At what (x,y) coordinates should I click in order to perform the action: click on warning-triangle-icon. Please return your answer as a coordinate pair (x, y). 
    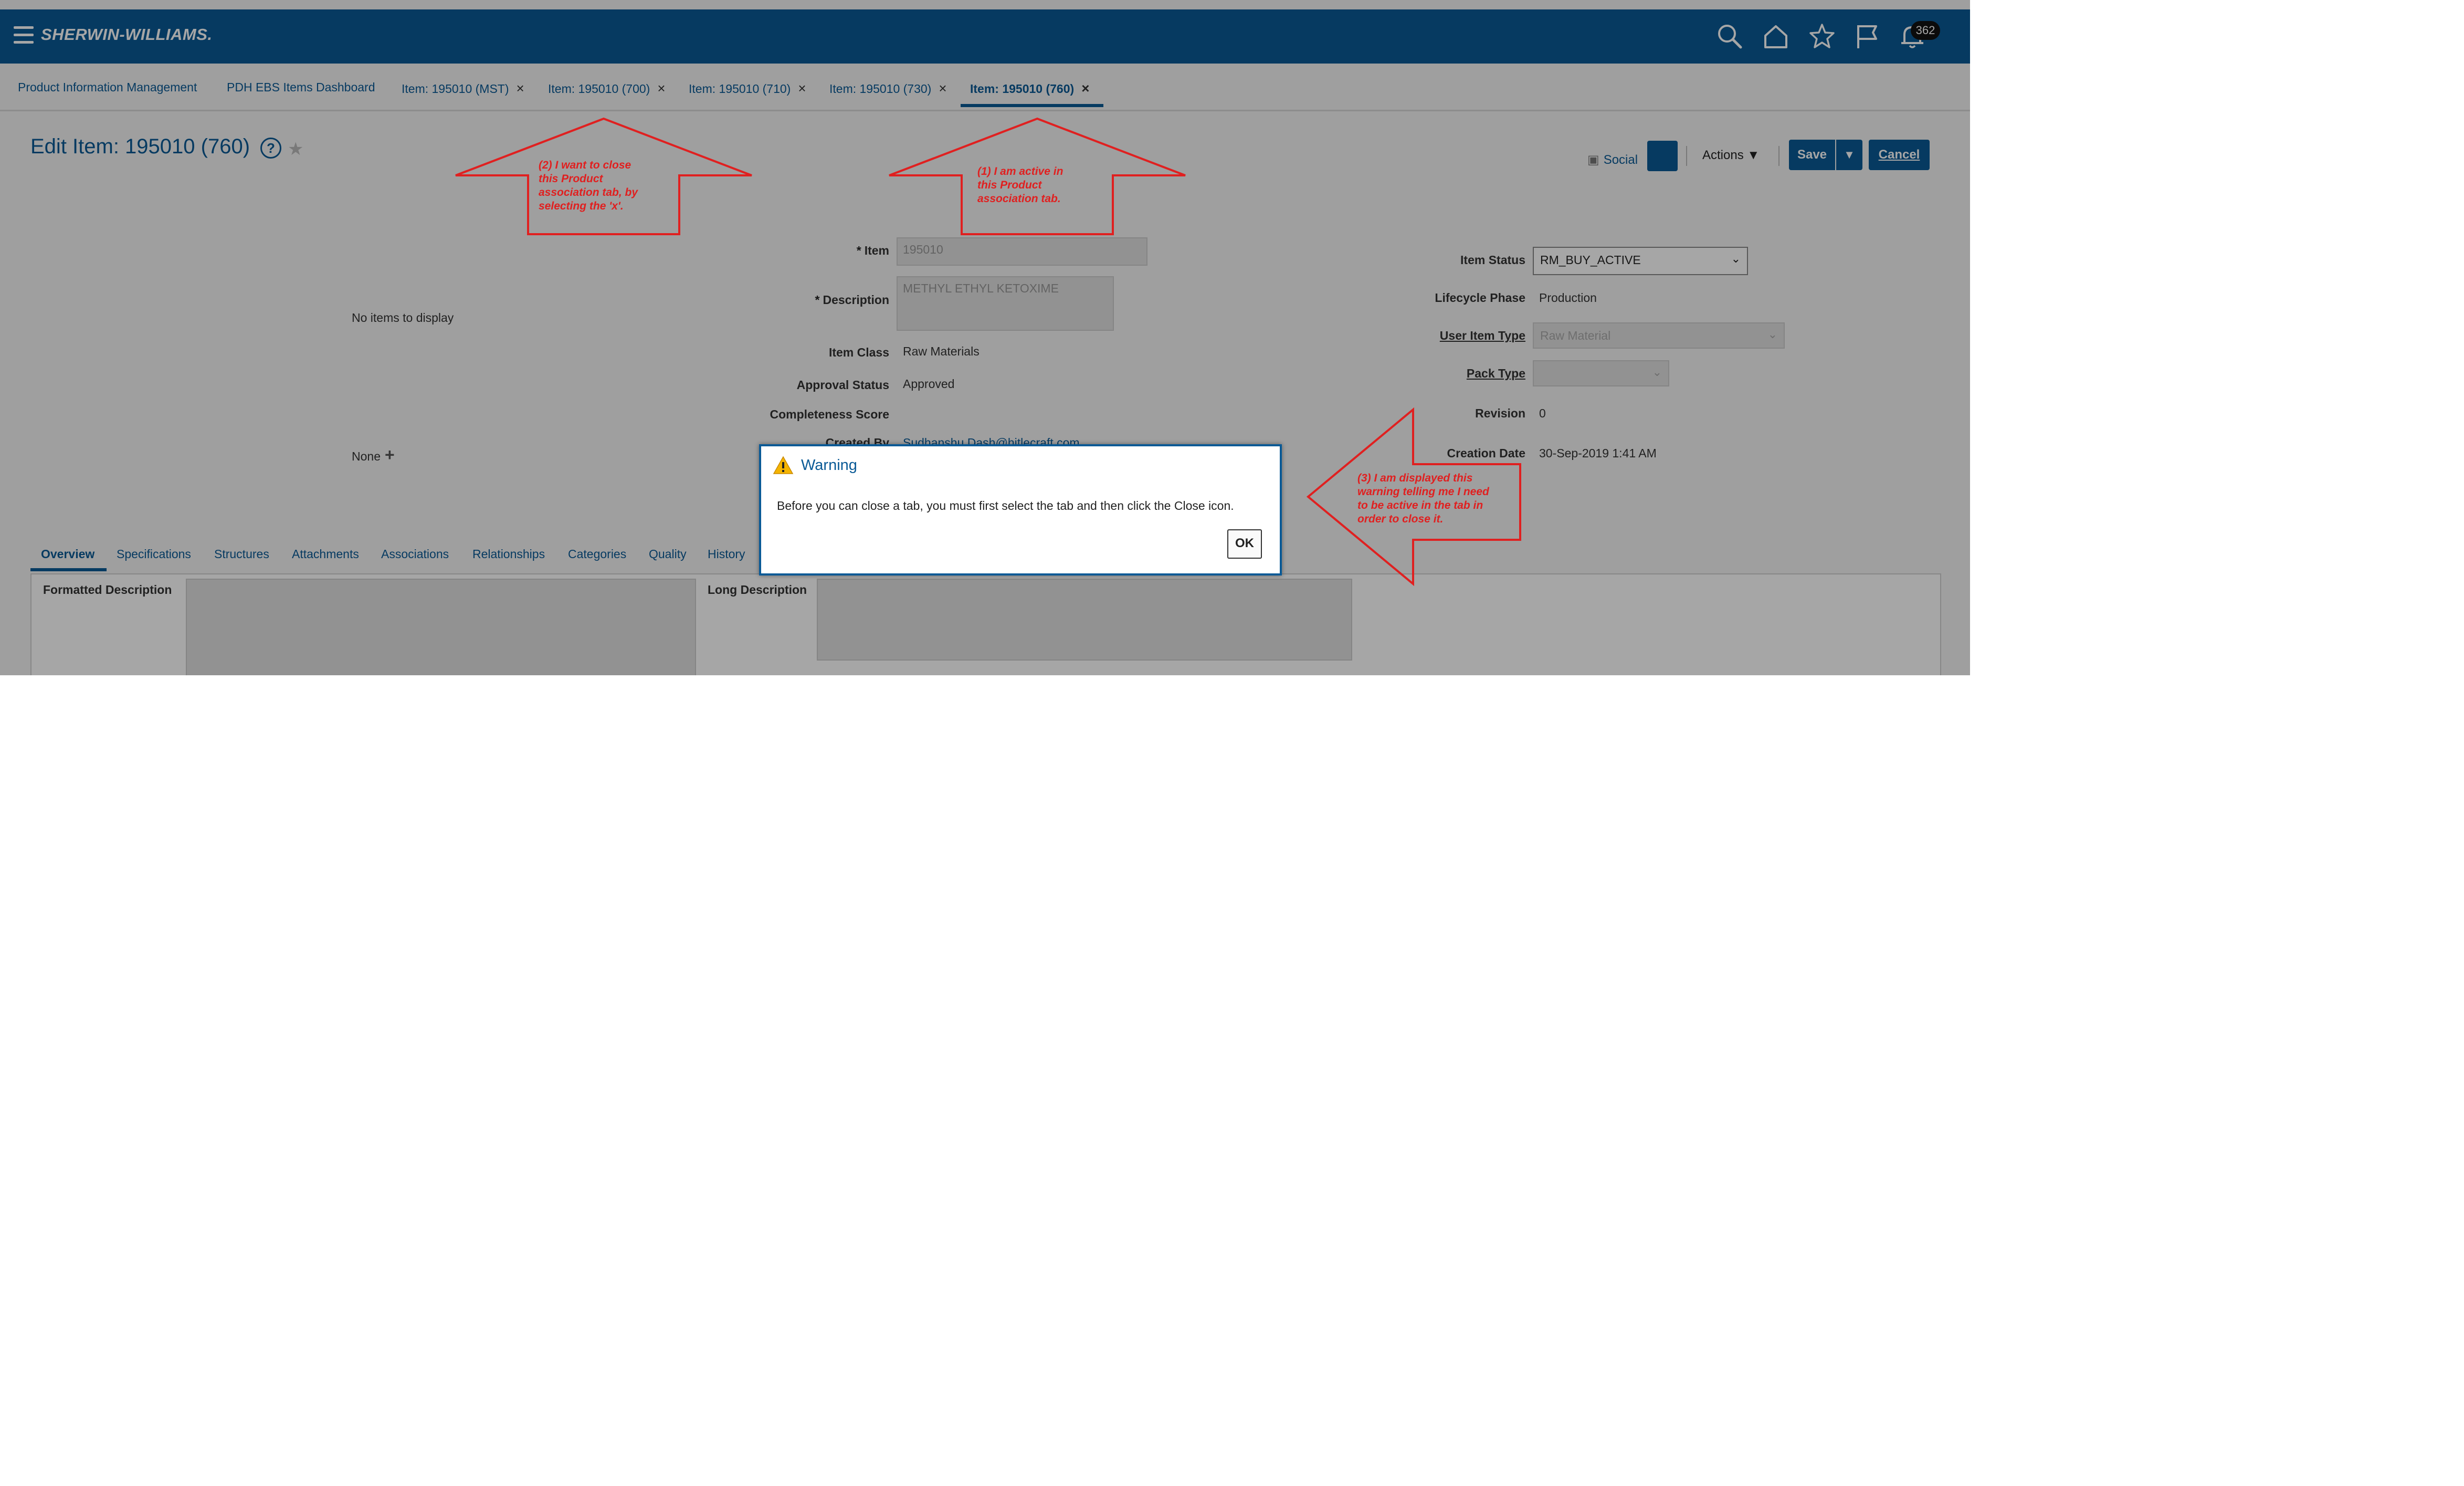
    Looking at the image, I should click on (783, 465).